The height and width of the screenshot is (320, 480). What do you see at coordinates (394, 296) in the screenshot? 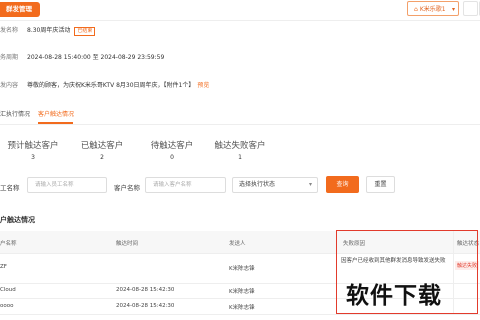
I see `watermark: 软件下载` at bounding box center [394, 296].